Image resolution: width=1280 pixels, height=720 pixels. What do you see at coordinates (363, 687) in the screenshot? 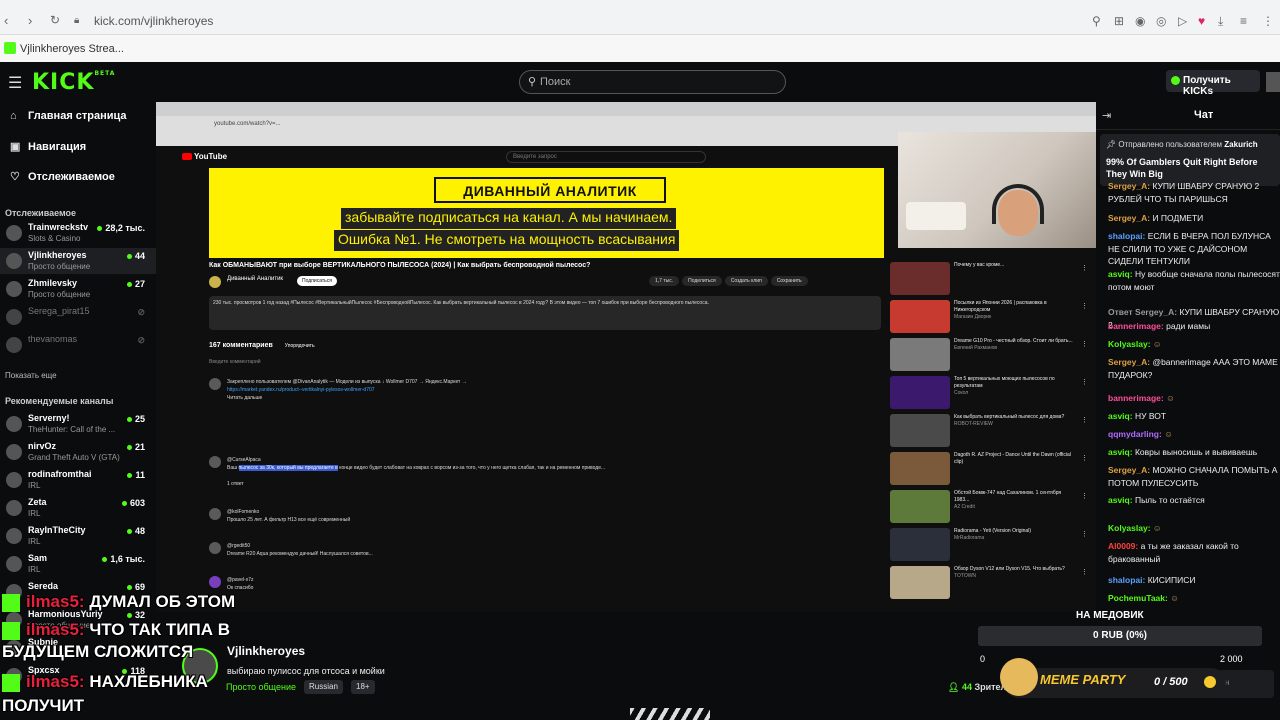
I see `tag-age: 18+` at bounding box center [363, 687].